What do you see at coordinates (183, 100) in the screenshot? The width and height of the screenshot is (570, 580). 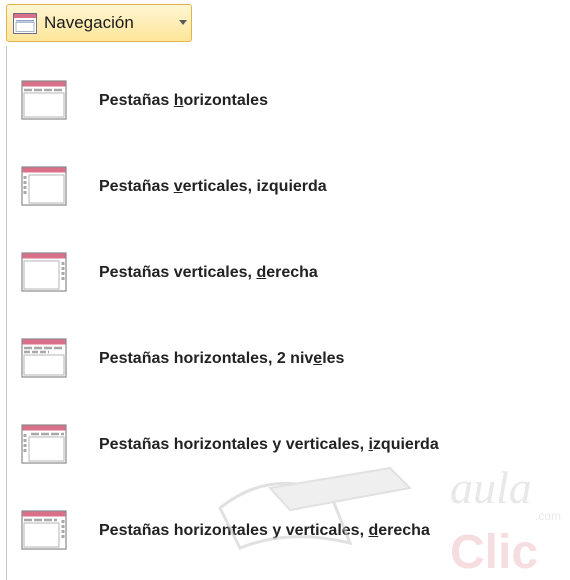 I see `menu-item-label: Pestañas horizontales` at bounding box center [183, 100].